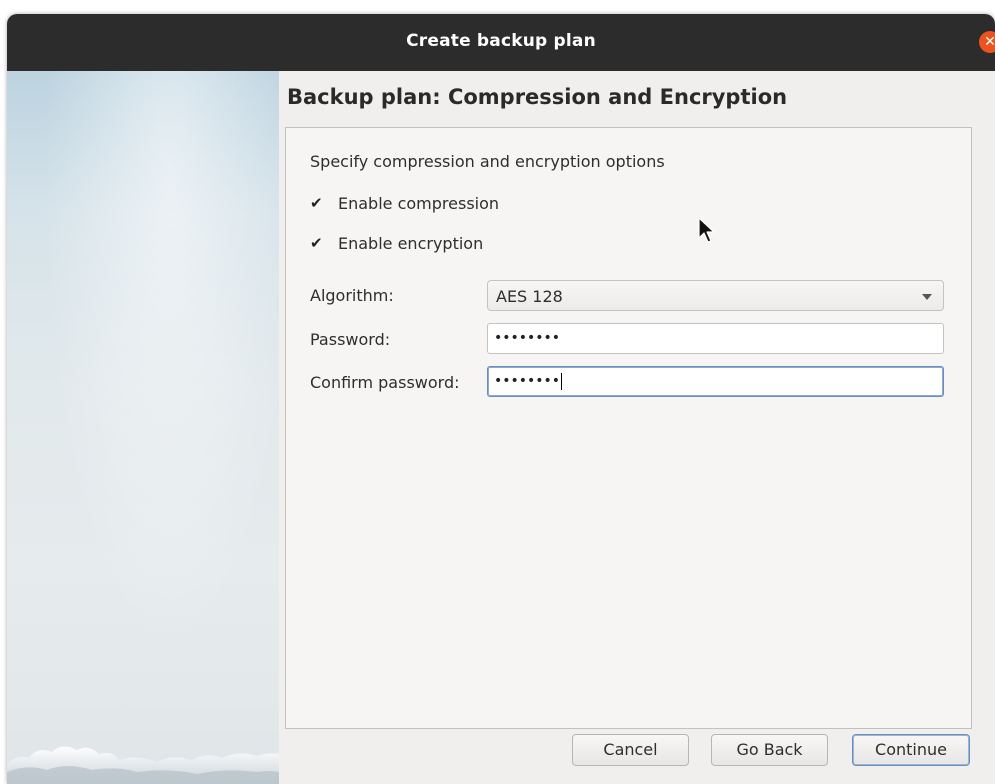 This screenshot has width=995, height=784. I want to click on cancel-button: Cancel, so click(630, 750).